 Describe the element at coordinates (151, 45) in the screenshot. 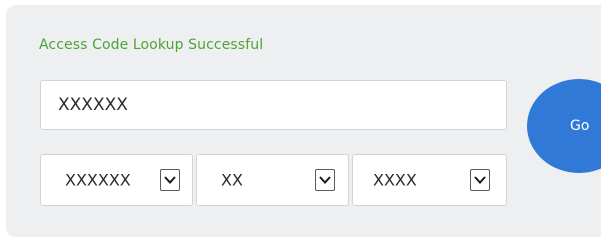

I see `status-message: Access Code Lookup Successful` at that location.